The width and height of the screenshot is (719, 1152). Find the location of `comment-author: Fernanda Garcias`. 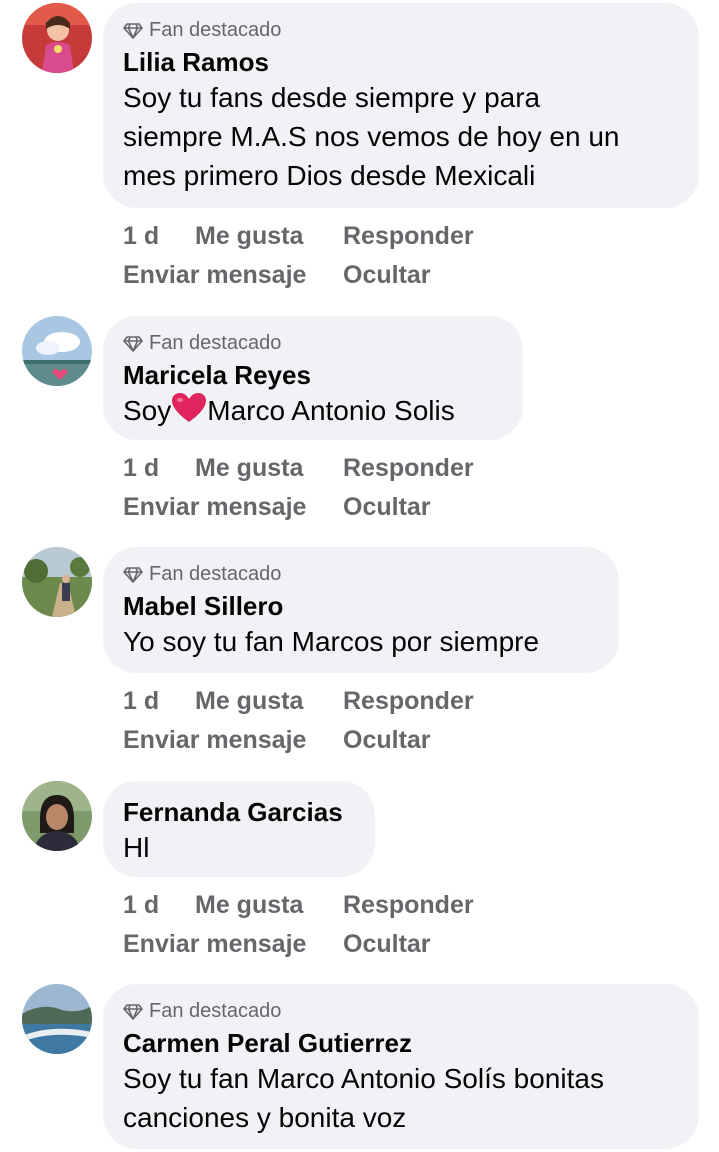

comment-author: Fernanda Garcias is located at coordinates (238, 812).